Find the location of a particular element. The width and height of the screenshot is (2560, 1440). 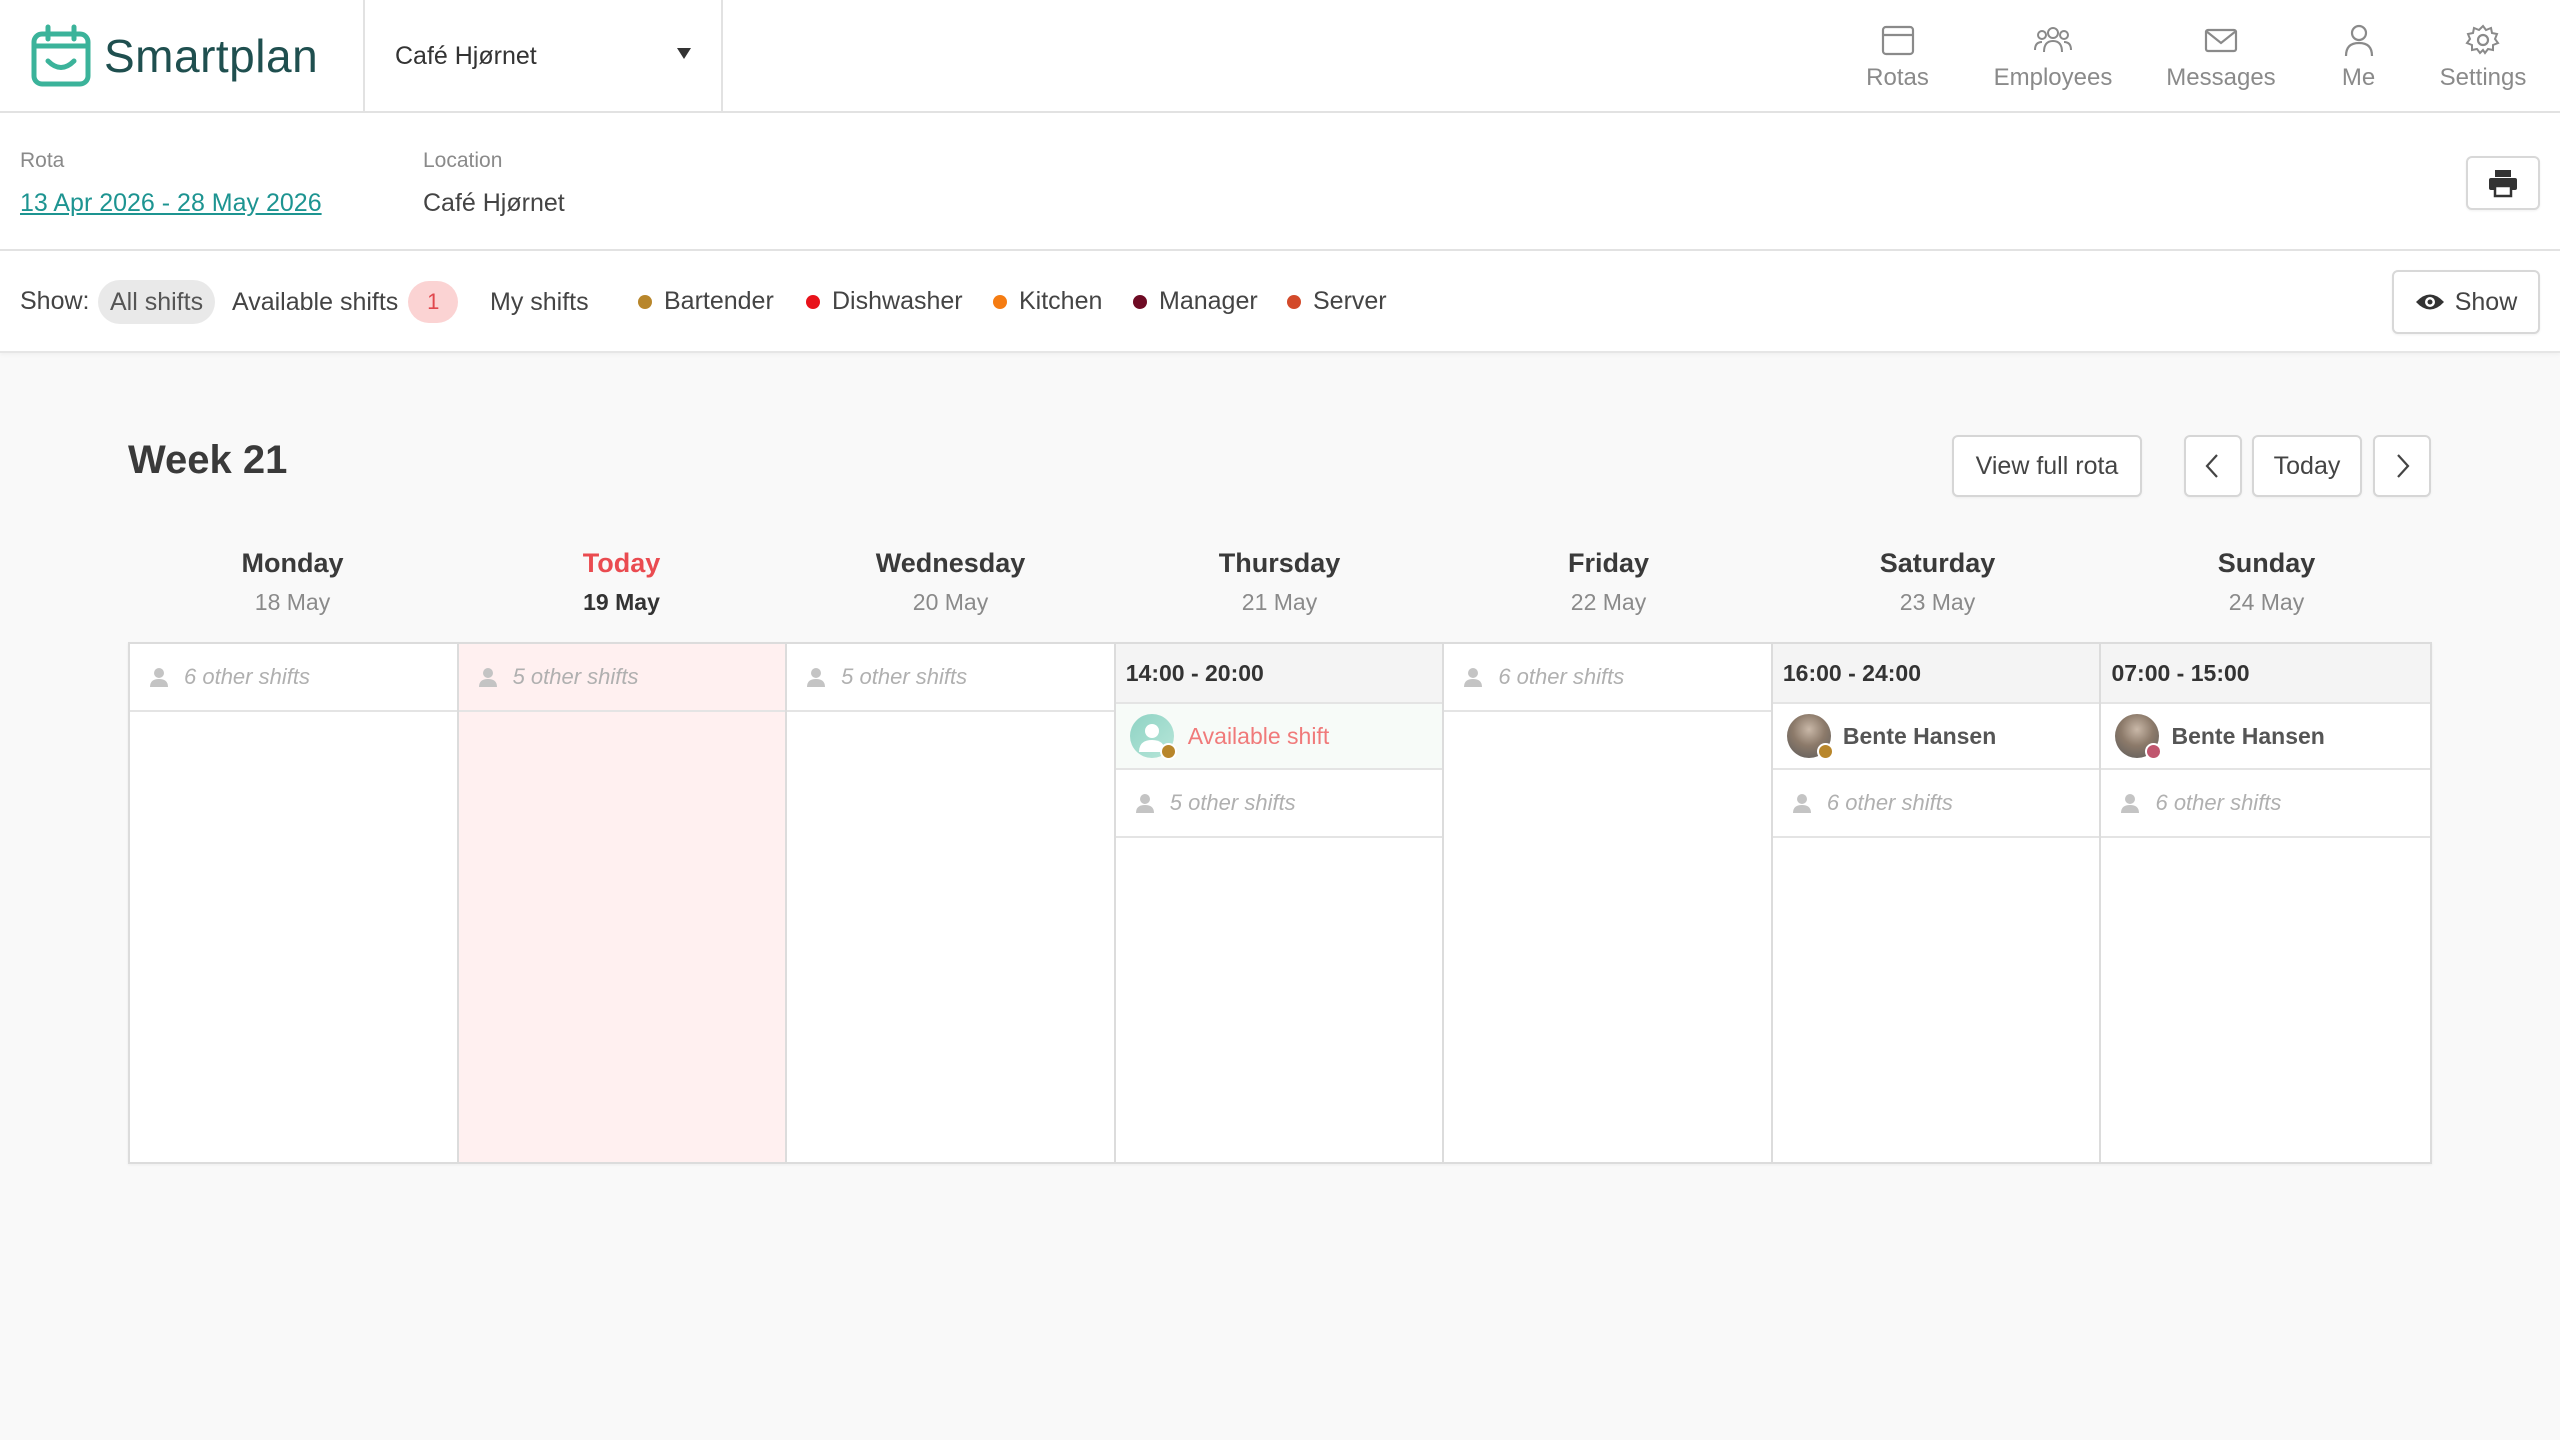

location-label: Location is located at coordinates (463, 160).